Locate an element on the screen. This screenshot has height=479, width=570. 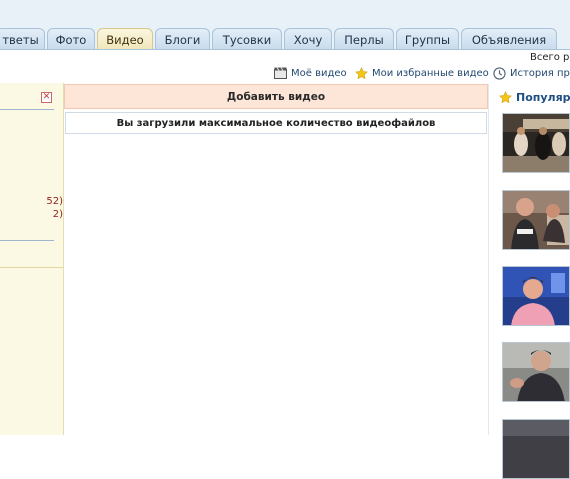
tab-answers: тветы is located at coordinates (22, 39).